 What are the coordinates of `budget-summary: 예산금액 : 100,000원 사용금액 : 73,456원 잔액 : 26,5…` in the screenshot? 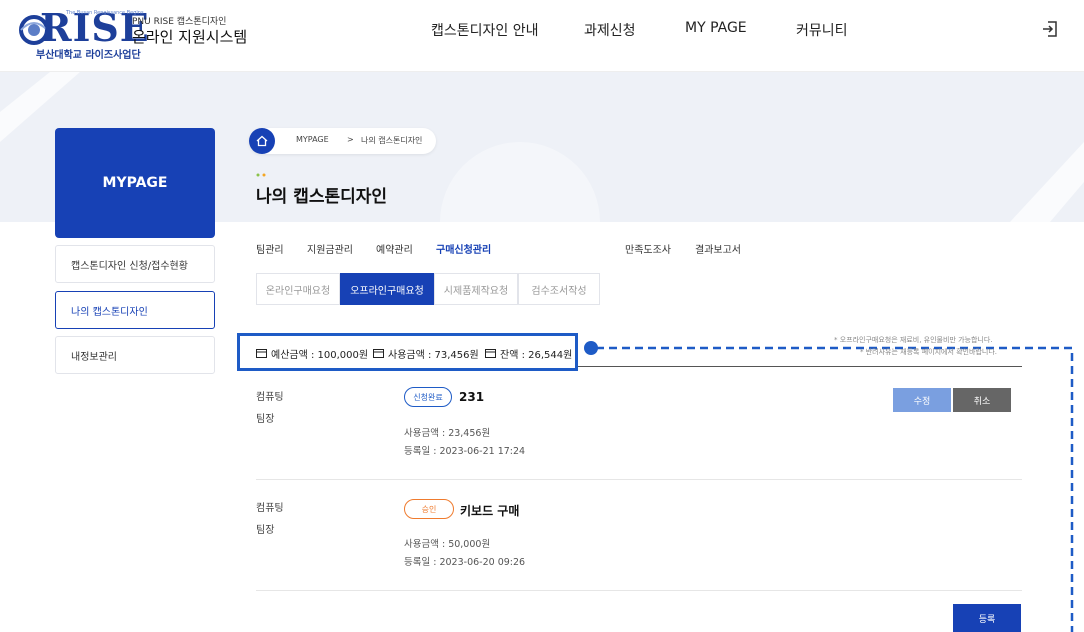 It's located at (407, 352).